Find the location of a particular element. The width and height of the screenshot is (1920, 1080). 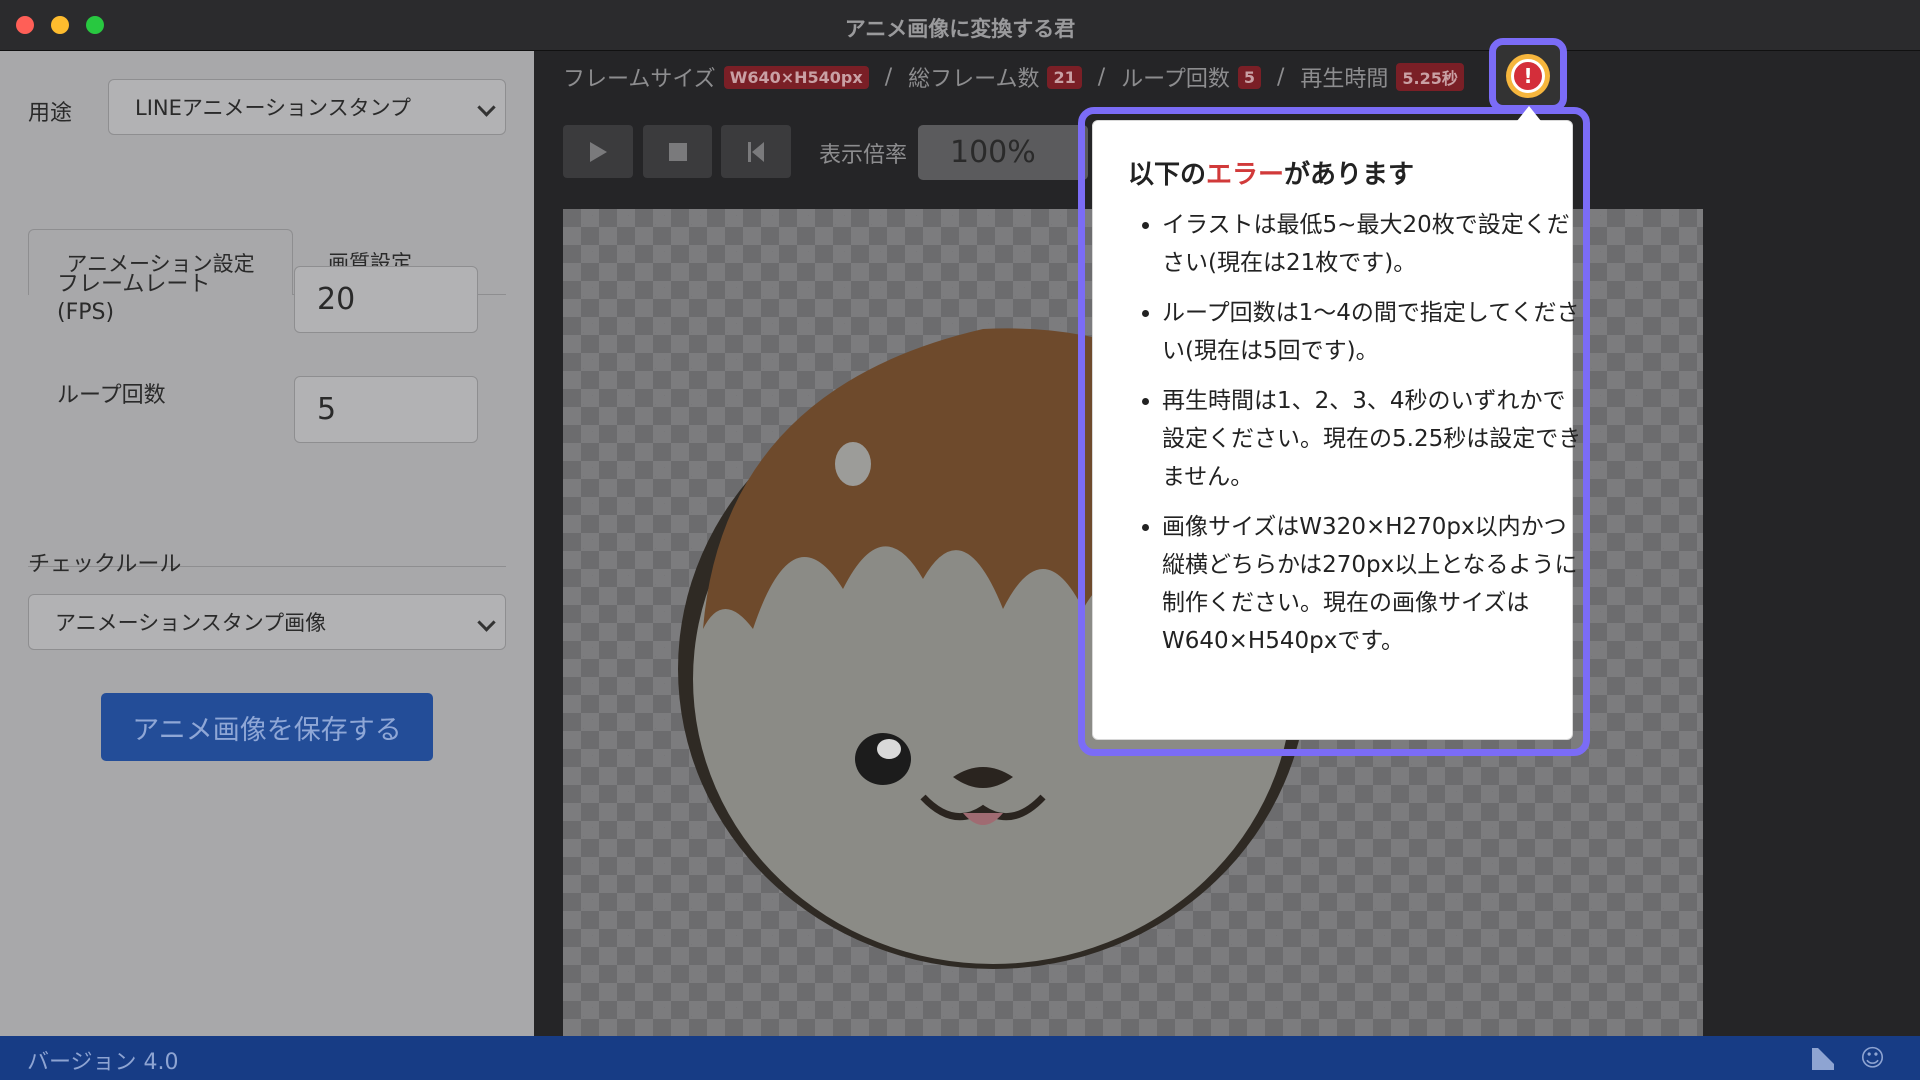

window-title: アニメ画像に変換する君 is located at coordinates (960, 29).